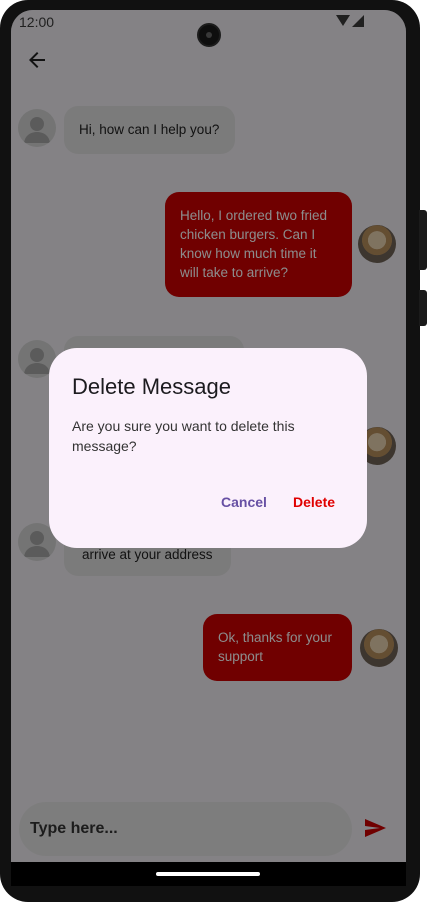 Image resolution: width=437 pixels, height=902 pixels. I want to click on home-indicator, so click(208, 874).